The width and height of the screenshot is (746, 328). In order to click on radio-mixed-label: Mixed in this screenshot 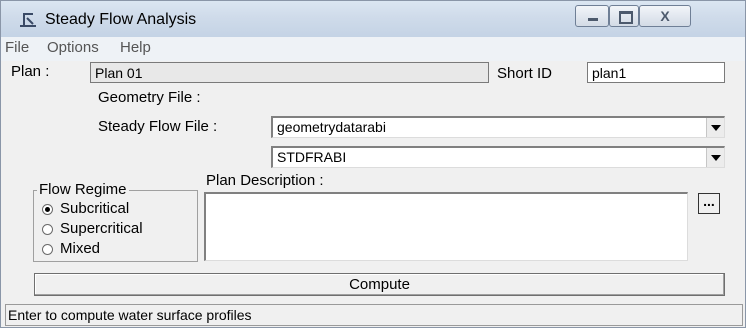, I will do `click(80, 248)`.